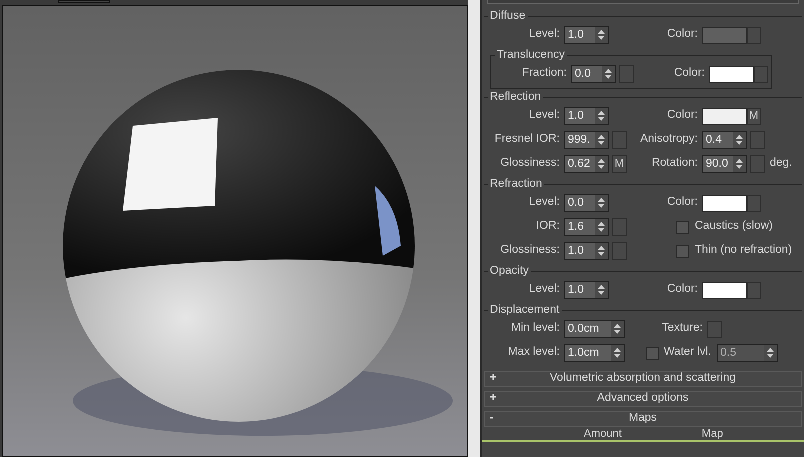 The width and height of the screenshot is (804, 457). What do you see at coordinates (525, 310) in the screenshot?
I see `group-title: Displacement` at bounding box center [525, 310].